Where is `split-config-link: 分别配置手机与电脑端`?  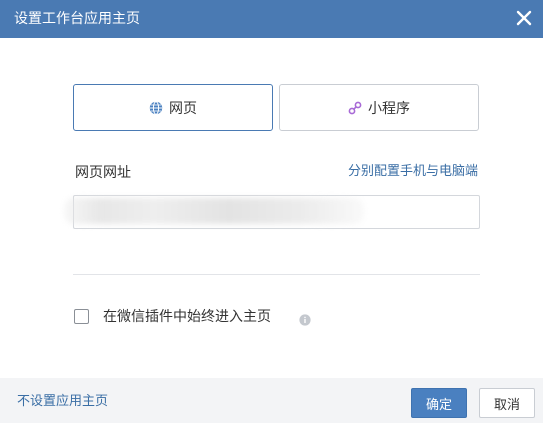
split-config-link: 分别配置手机与电脑端 is located at coordinates (413, 172).